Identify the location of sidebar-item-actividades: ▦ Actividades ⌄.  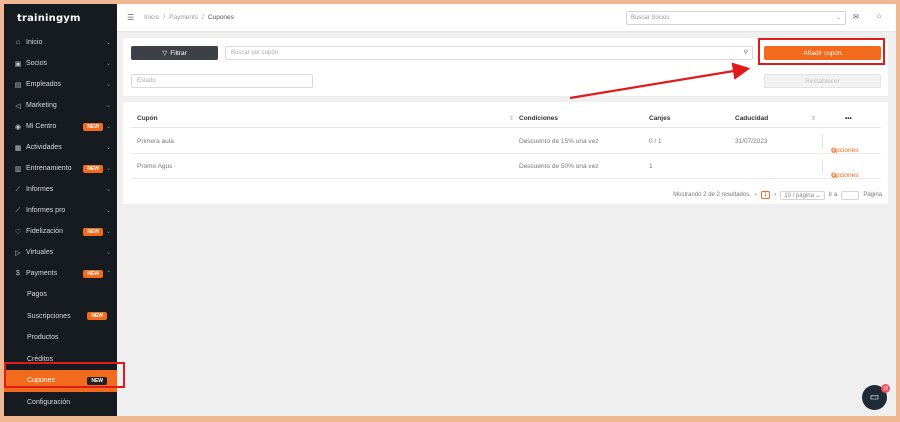
(60, 147).